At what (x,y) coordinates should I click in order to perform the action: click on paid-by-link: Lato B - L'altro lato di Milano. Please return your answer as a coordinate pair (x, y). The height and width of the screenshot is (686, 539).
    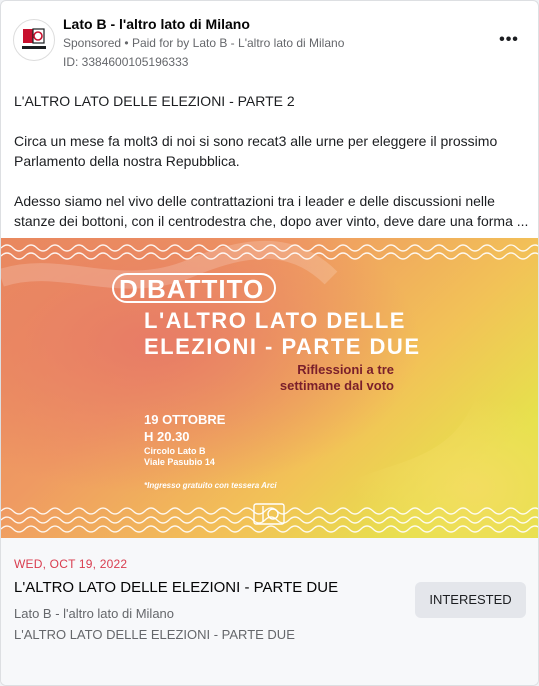
    Looking at the image, I should click on (269, 43).